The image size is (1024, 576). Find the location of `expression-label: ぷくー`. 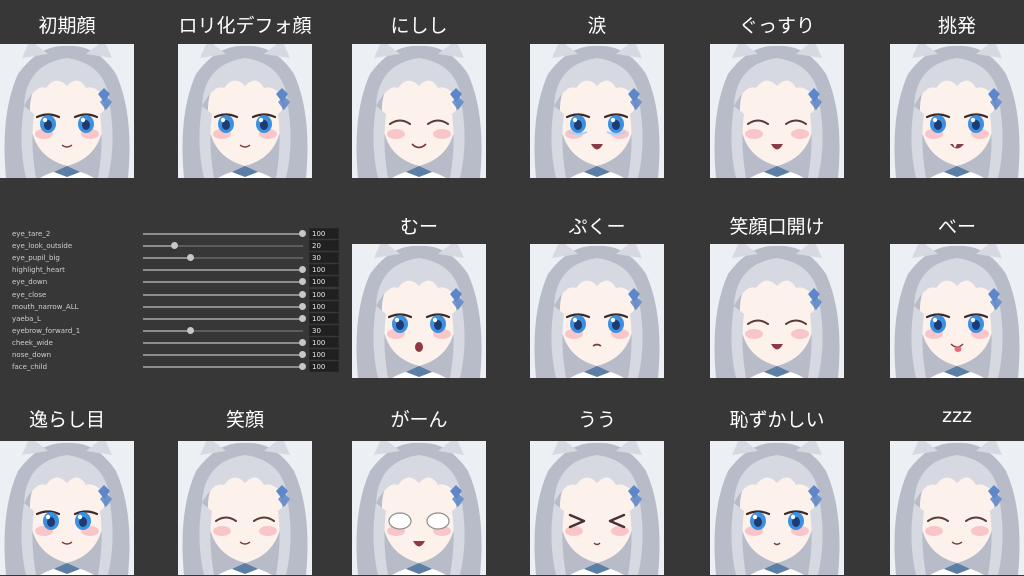

expression-label: ぷくー is located at coordinates (597, 227).